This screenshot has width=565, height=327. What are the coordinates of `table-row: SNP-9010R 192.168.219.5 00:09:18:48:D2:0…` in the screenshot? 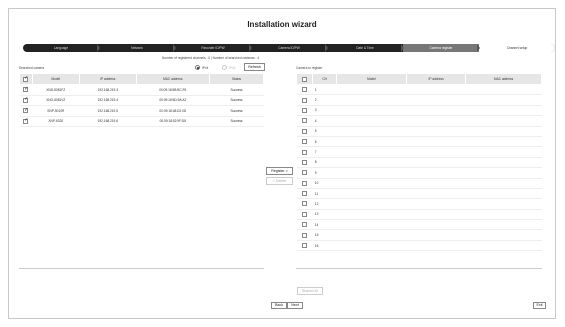 It's located at (141, 111).